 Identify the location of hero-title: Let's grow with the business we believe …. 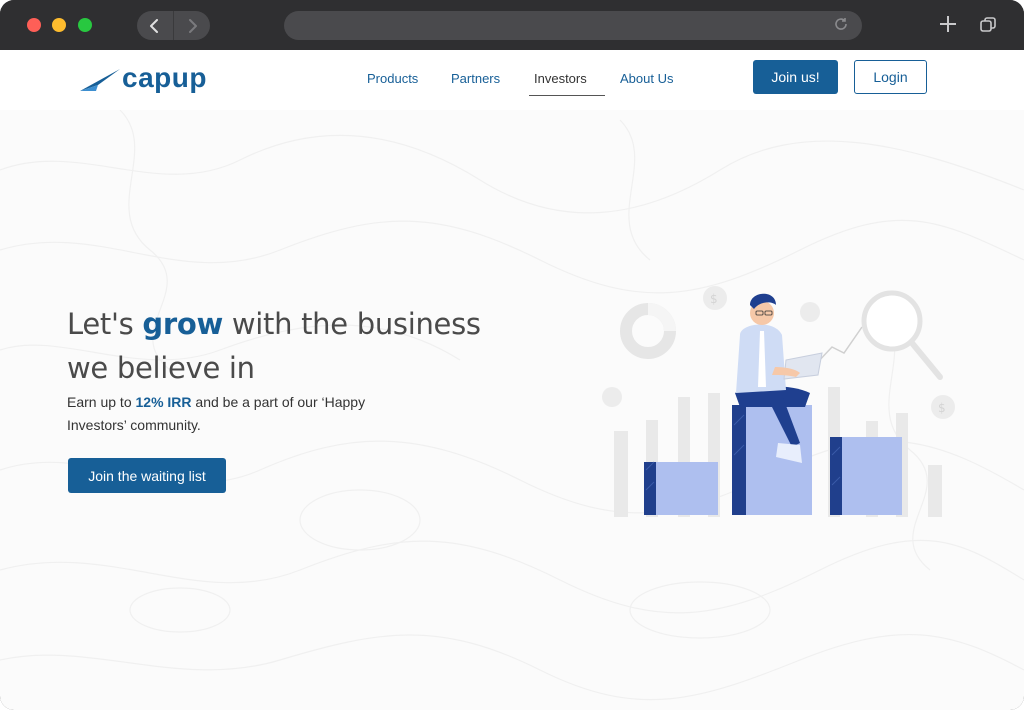
(282, 346).